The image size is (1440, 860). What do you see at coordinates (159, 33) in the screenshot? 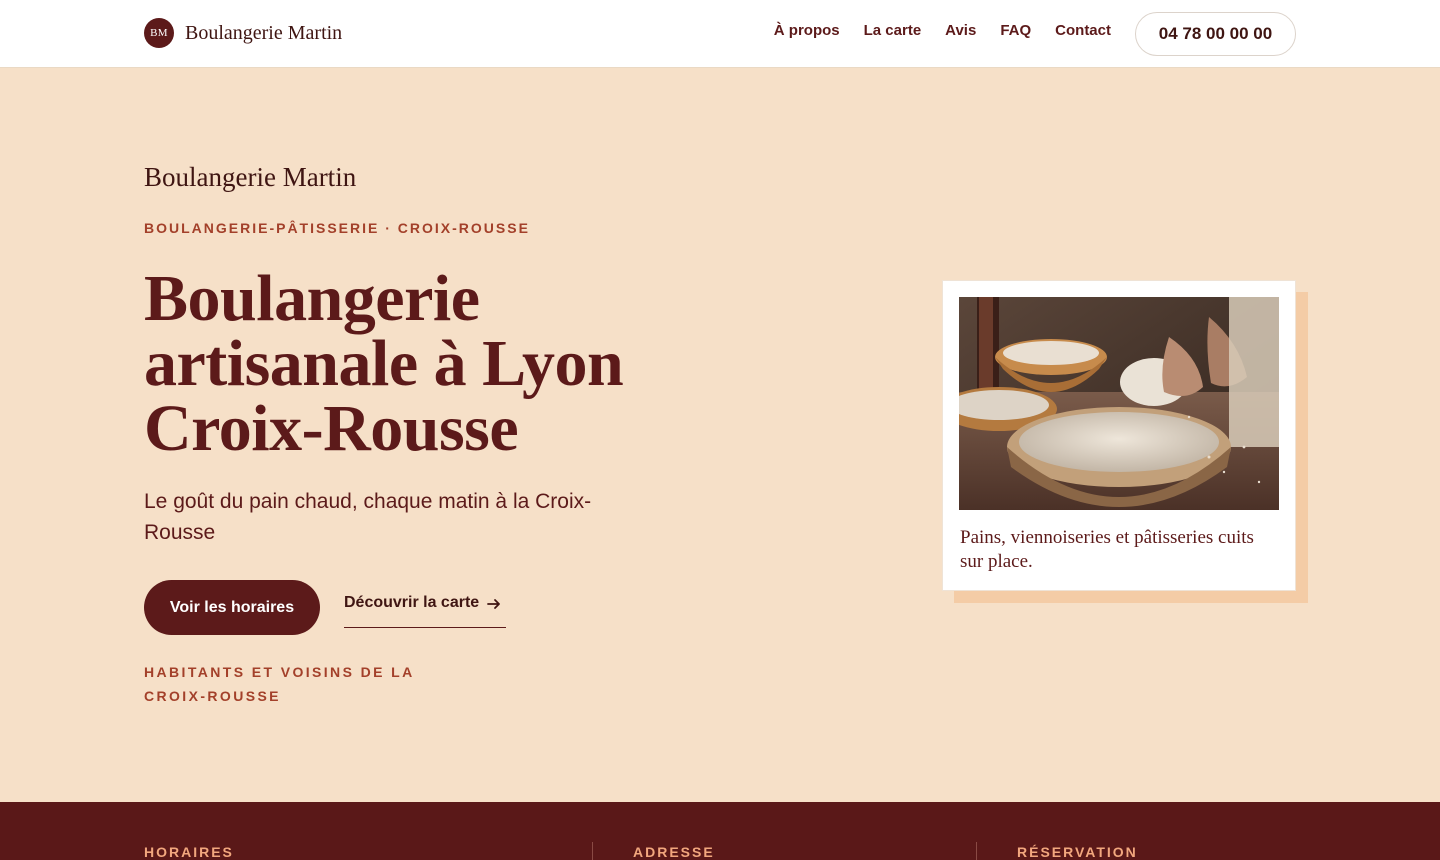
I see `logo-badge: BM` at bounding box center [159, 33].